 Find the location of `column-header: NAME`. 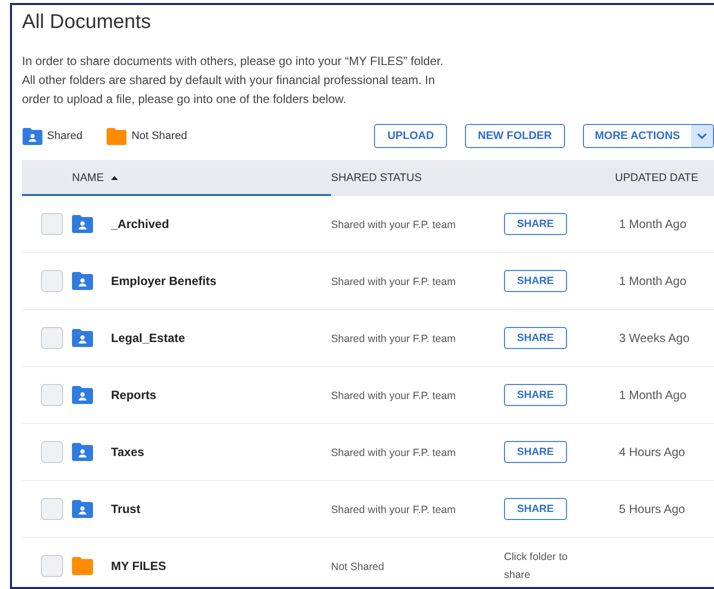

column-header: NAME is located at coordinates (88, 178).